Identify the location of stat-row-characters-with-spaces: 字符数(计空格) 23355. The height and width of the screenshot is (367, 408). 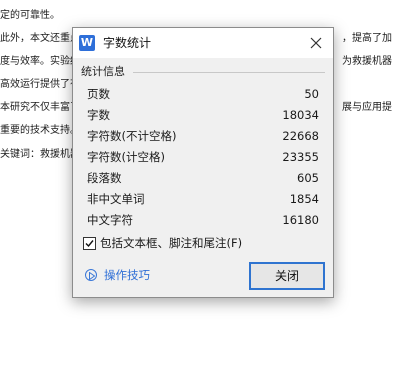
(203, 159).